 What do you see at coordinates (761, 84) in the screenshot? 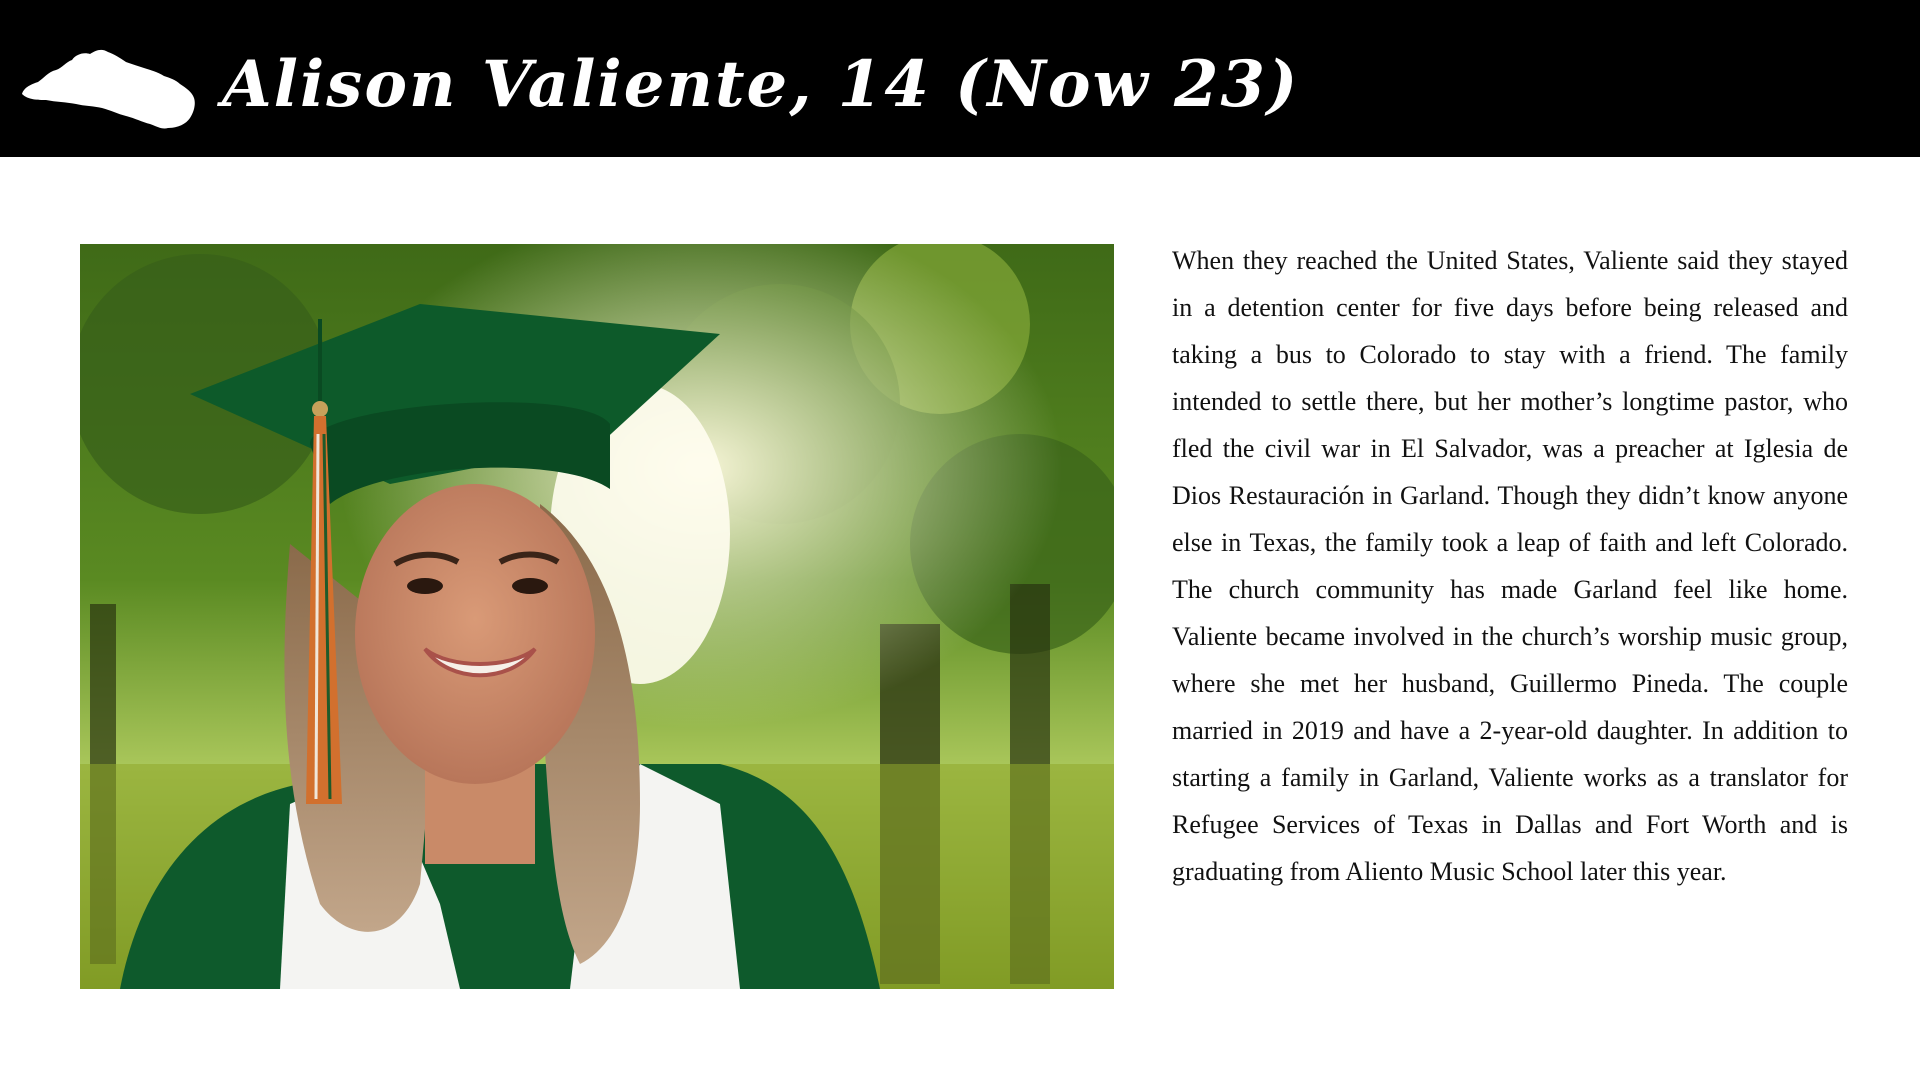
I see `page-title: Alison Valiente, 14 (Now 23)` at bounding box center [761, 84].